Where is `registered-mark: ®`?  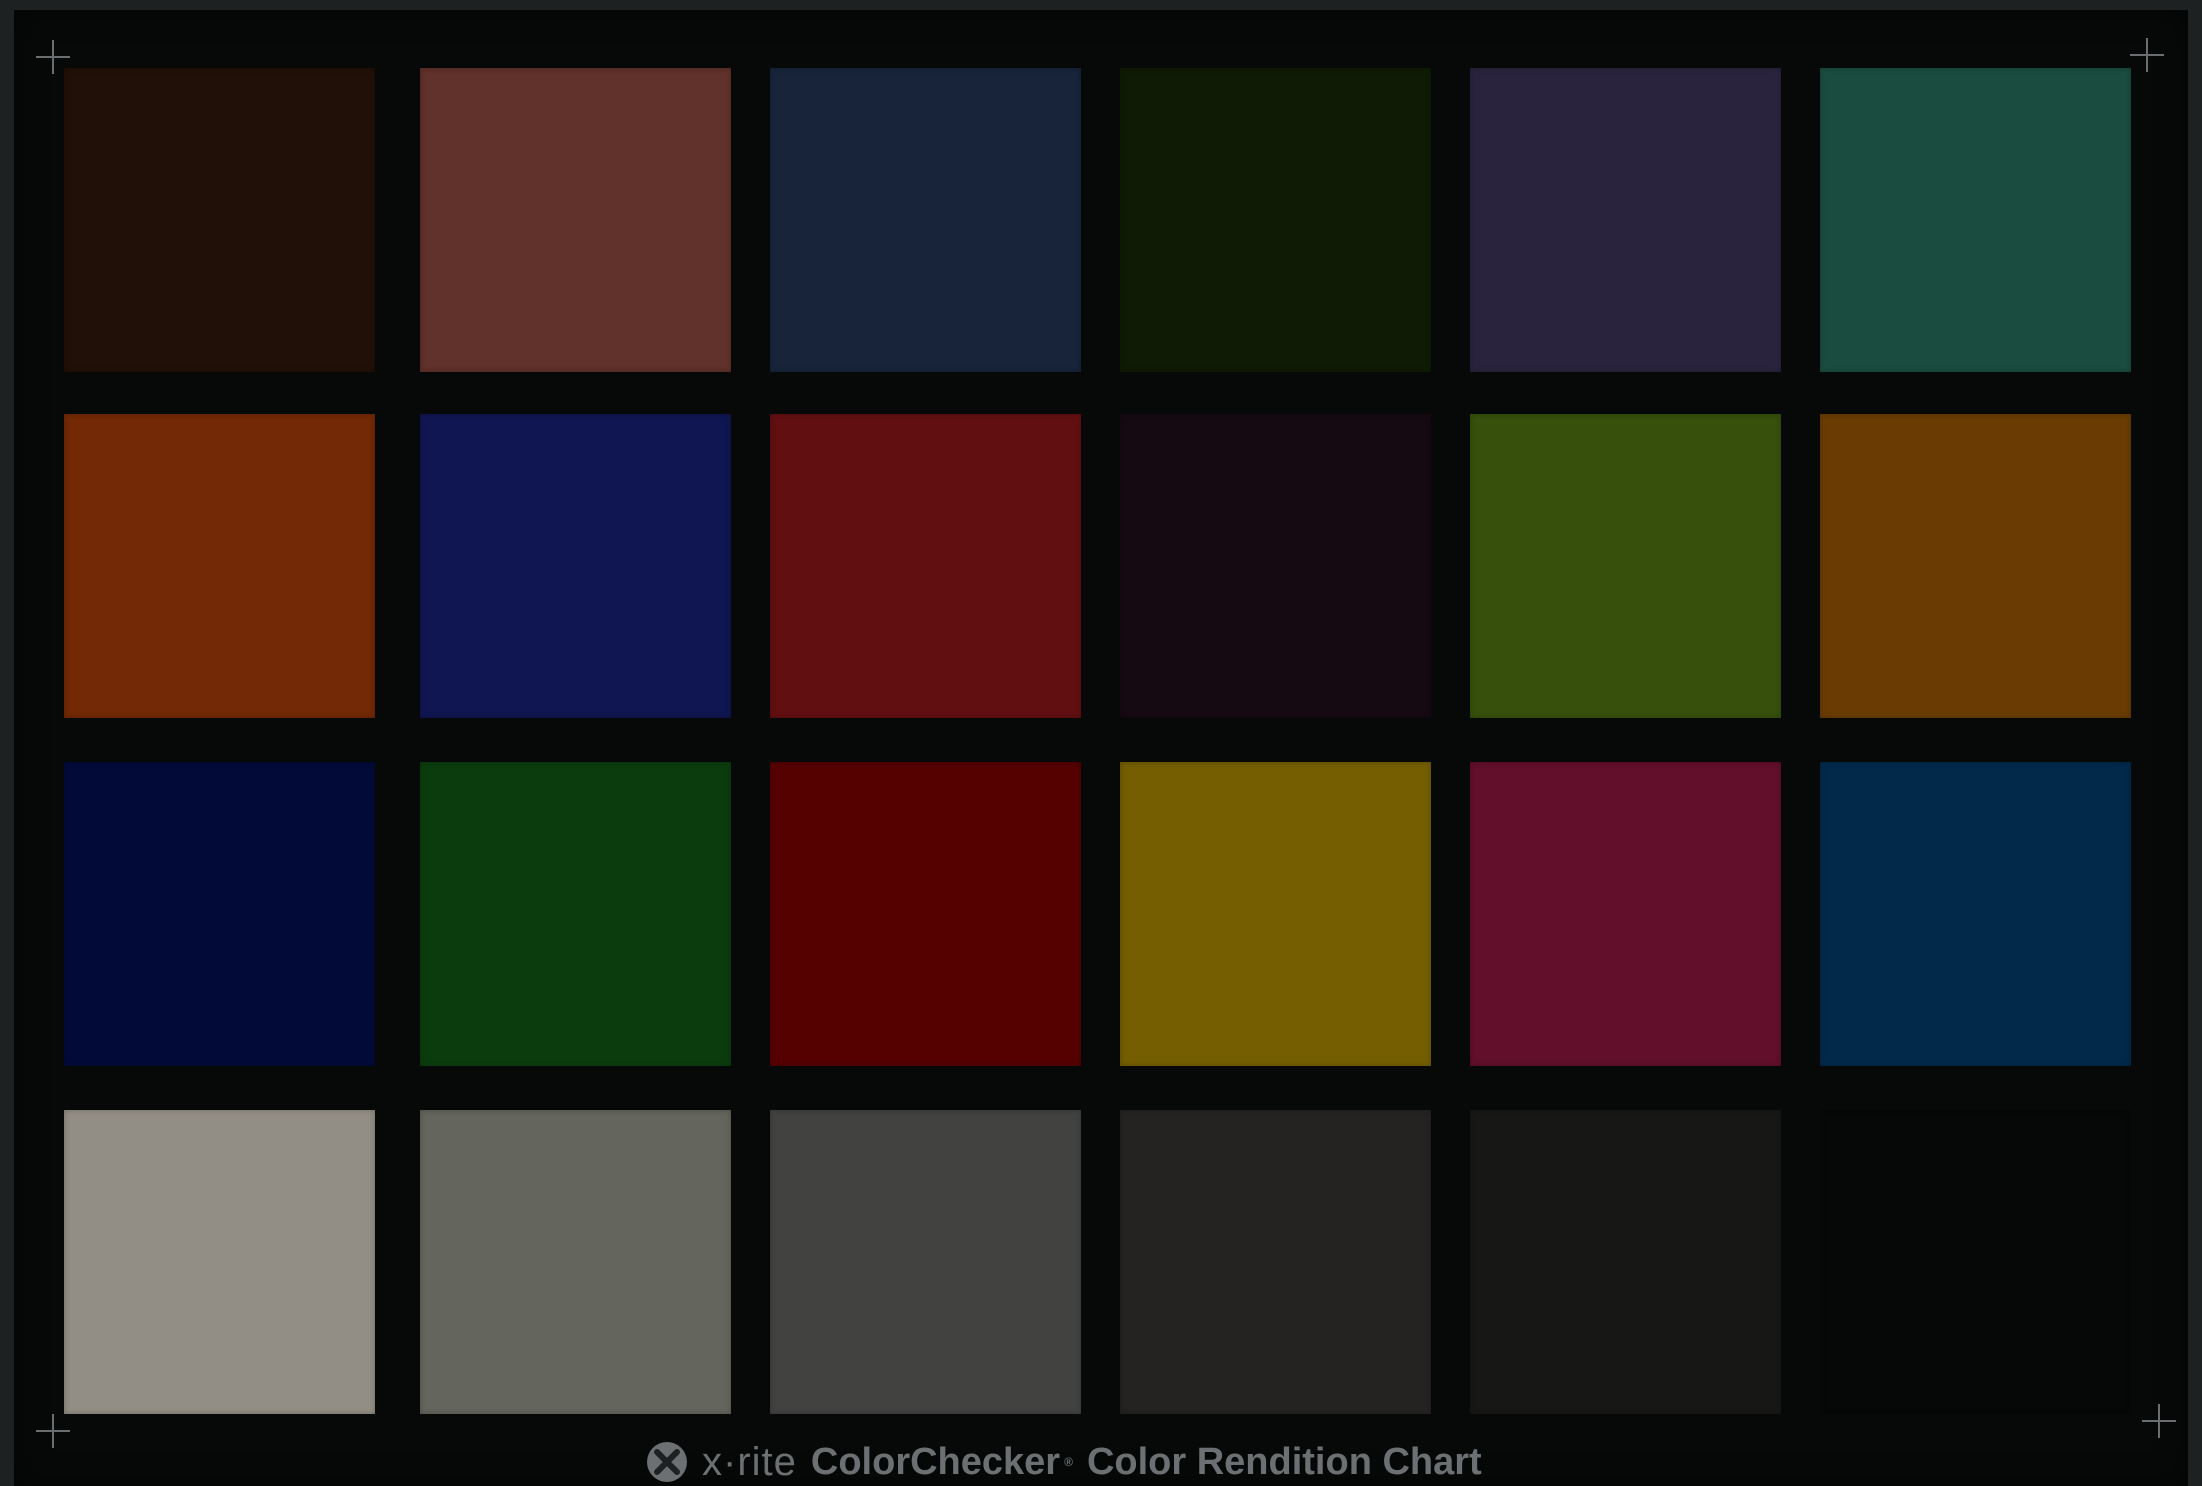
registered-mark: ® is located at coordinates (1068, 1462).